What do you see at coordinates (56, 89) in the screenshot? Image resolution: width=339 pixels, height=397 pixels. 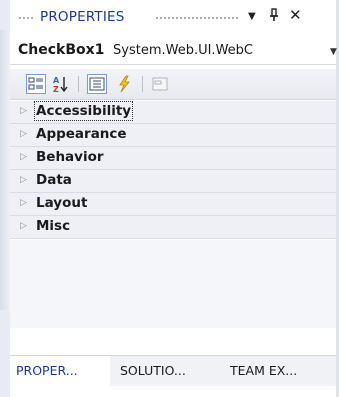 I see `svg-text: Z` at bounding box center [56, 89].